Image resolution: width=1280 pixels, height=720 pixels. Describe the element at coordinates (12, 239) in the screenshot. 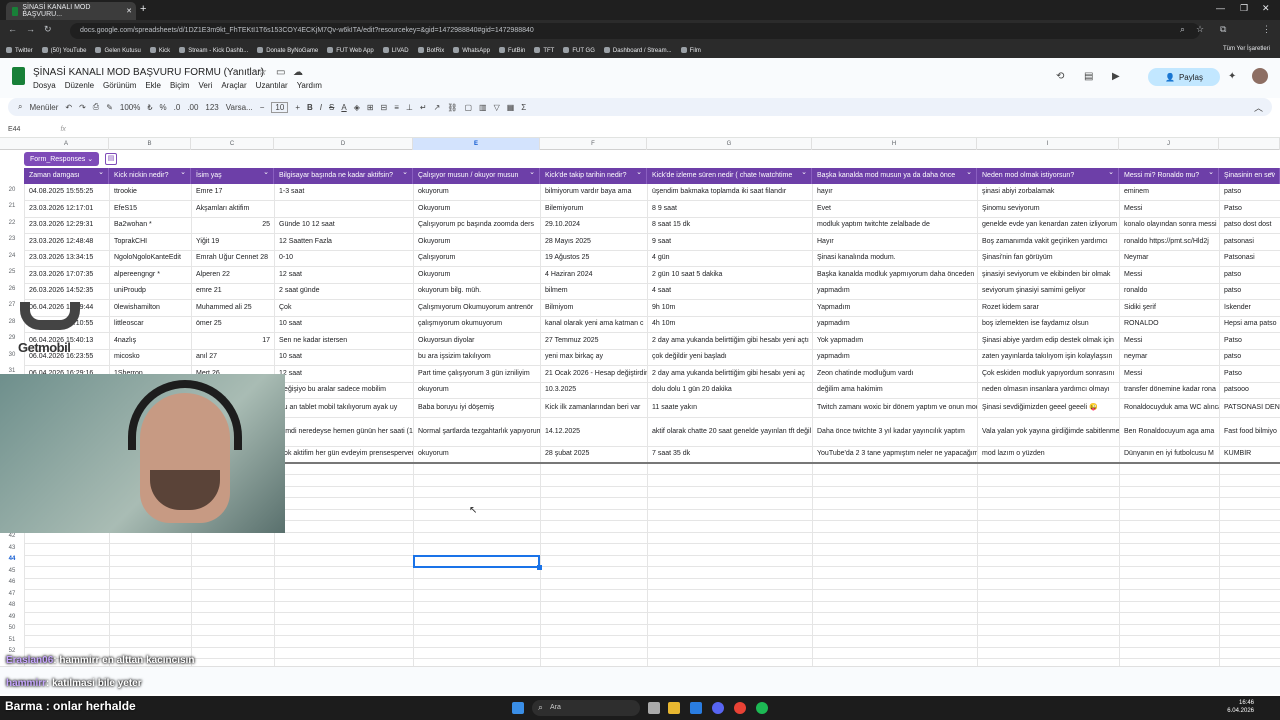

I see `row-number: 23` at that location.